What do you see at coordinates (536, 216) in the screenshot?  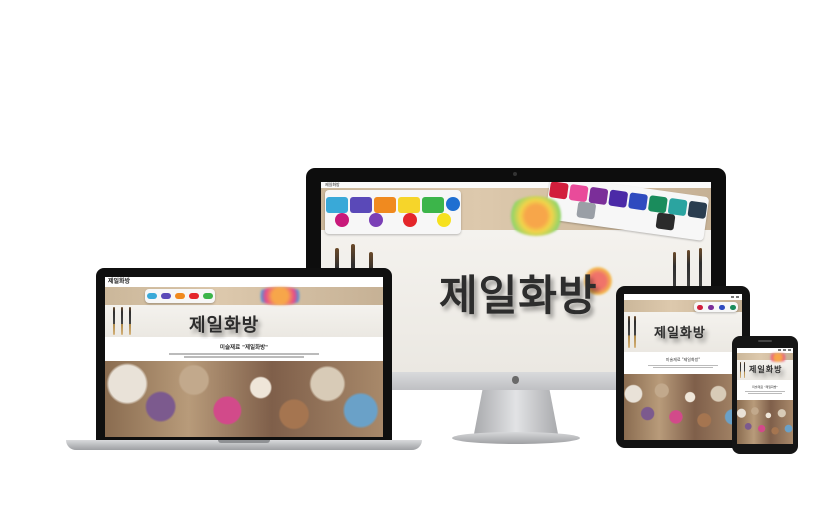 I see `desktop-paint-splash` at bounding box center [536, 216].